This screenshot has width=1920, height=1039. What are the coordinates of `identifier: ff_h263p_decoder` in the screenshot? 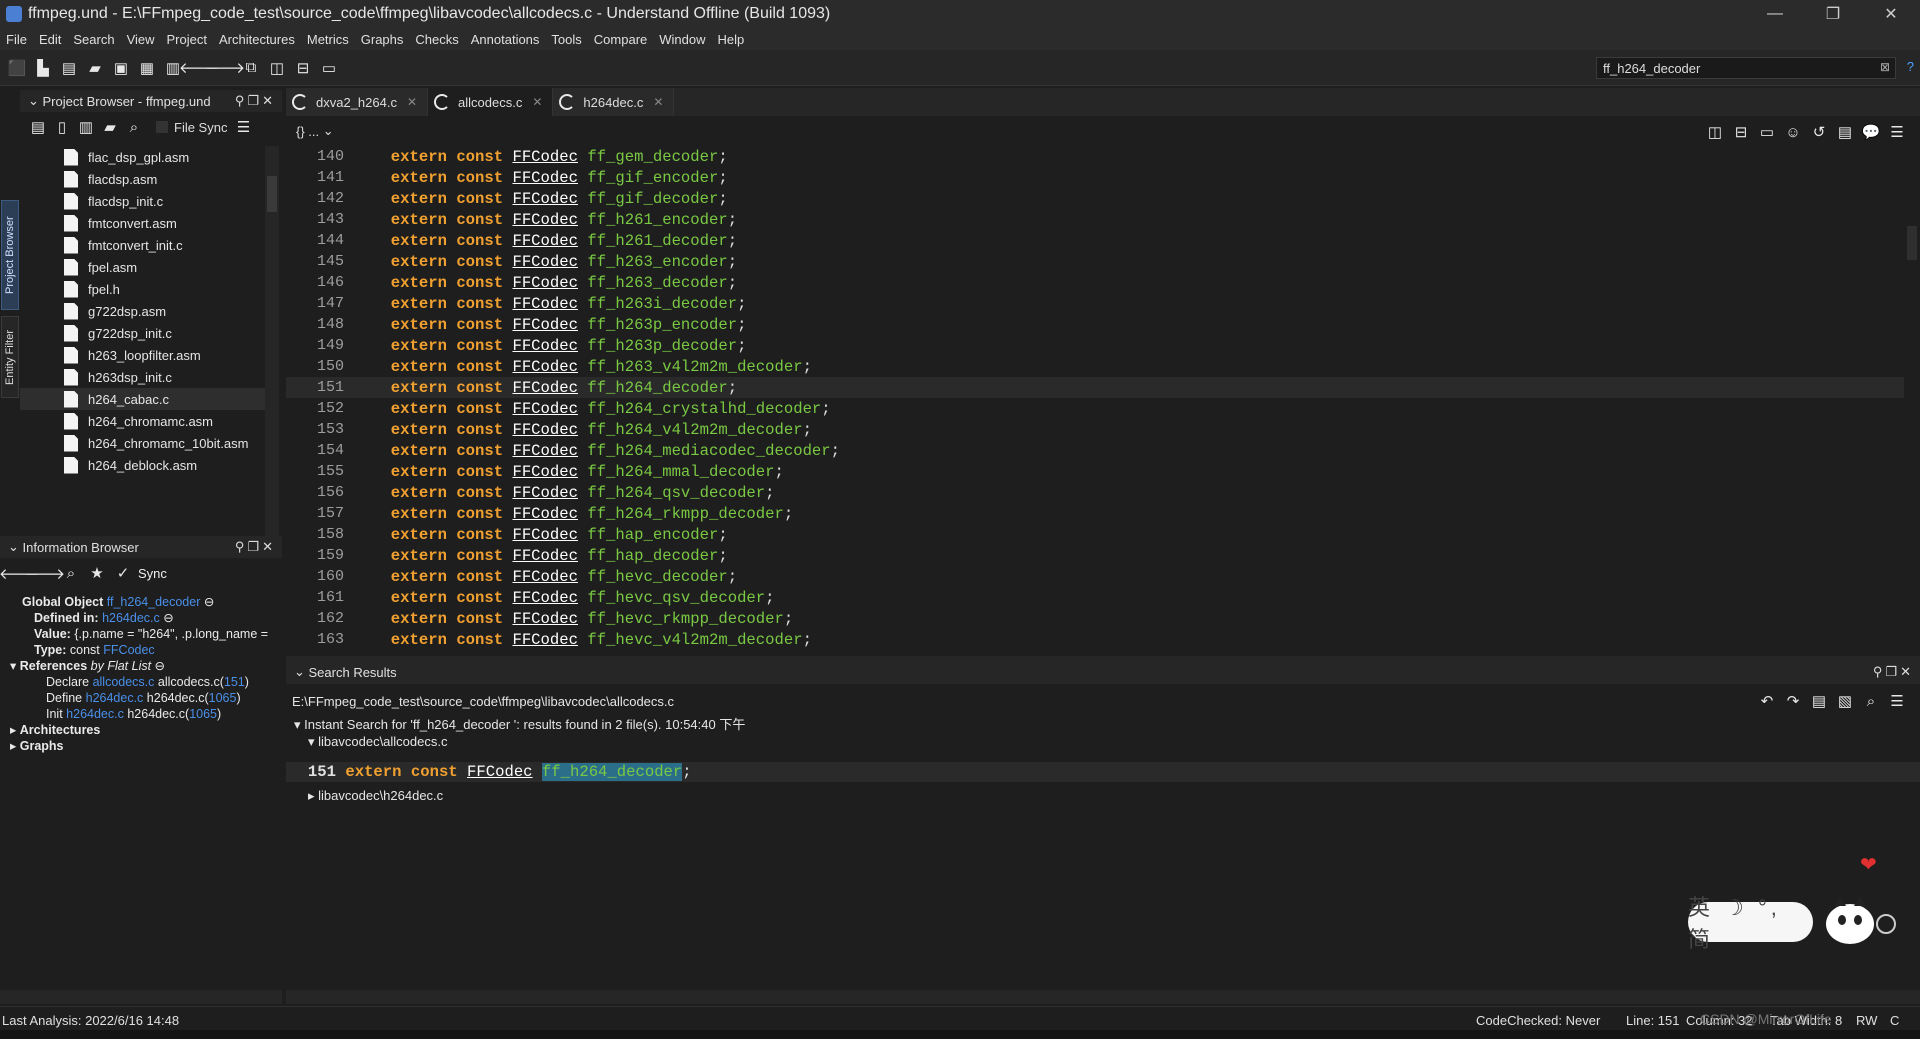 It's located at (662, 346).